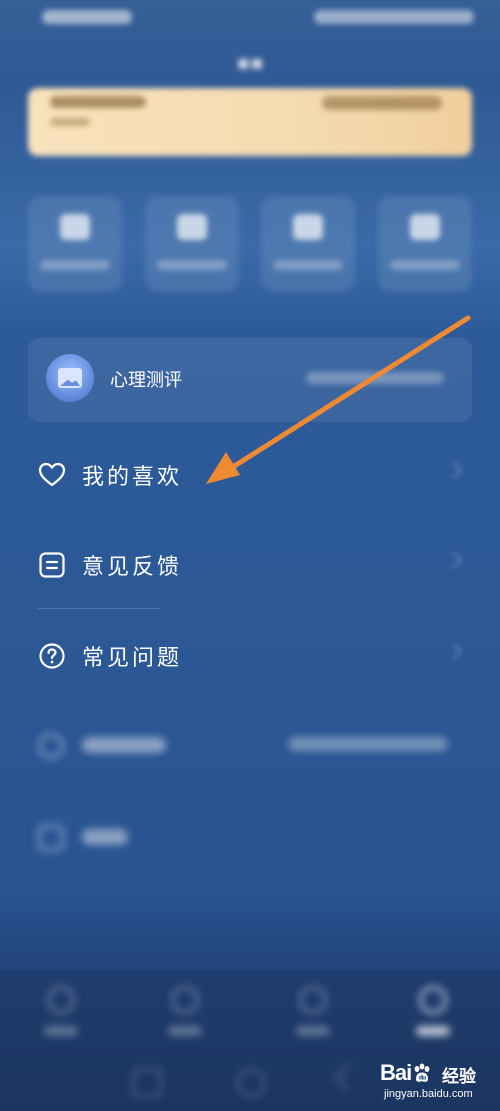  Describe the element at coordinates (253, 564) in the screenshot. I see `menu-item-feedback: 意见反馈` at that location.